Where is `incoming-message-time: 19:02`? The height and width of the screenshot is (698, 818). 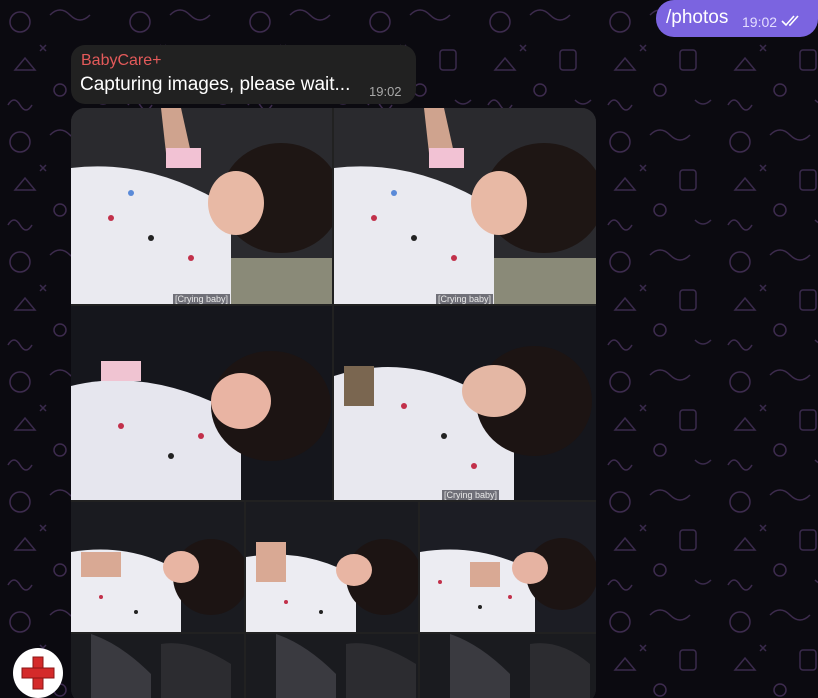 incoming-message-time: 19:02 is located at coordinates (385, 91).